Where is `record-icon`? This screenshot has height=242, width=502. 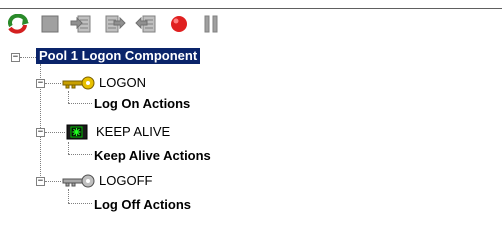 record-icon is located at coordinates (179, 24).